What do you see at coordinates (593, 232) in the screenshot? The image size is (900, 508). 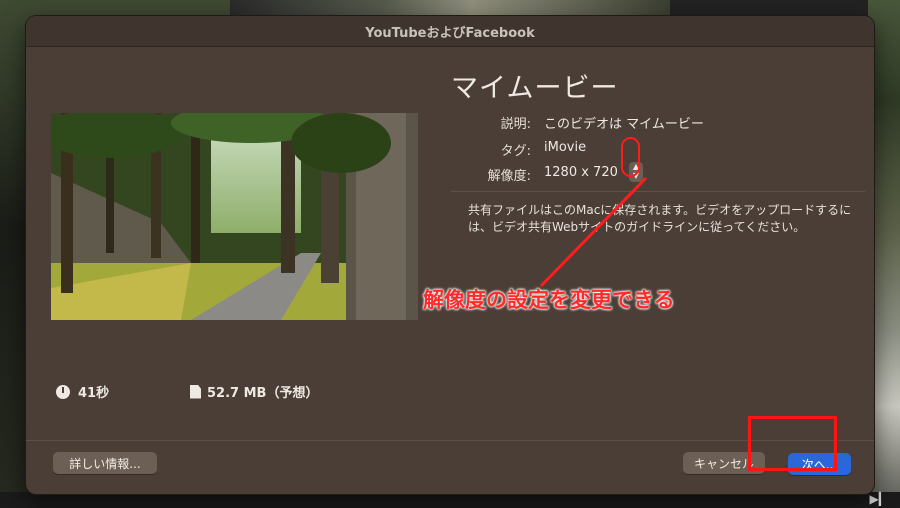 I see `annotation-line` at bounding box center [593, 232].